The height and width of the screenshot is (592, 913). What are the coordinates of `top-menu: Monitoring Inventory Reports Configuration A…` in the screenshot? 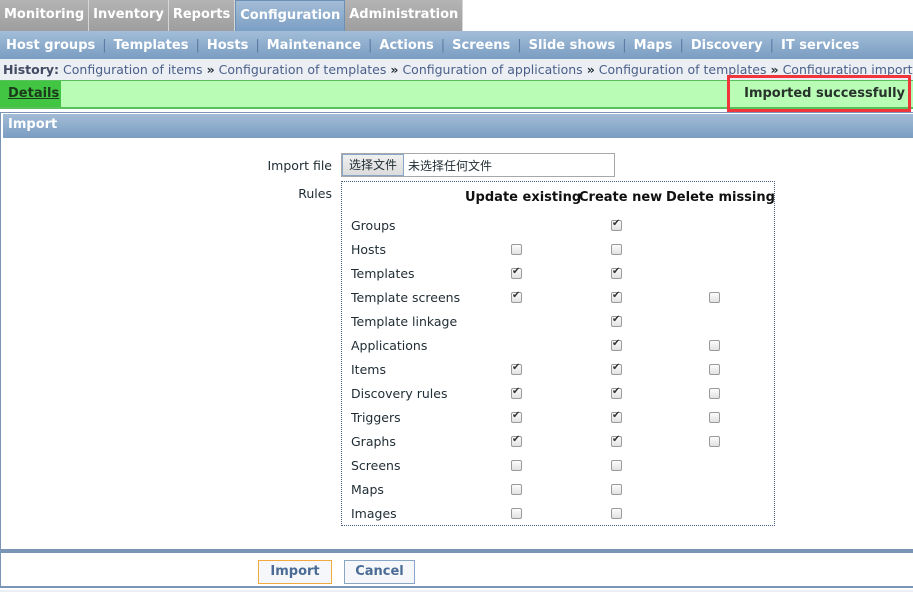 It's located at (456, 15).